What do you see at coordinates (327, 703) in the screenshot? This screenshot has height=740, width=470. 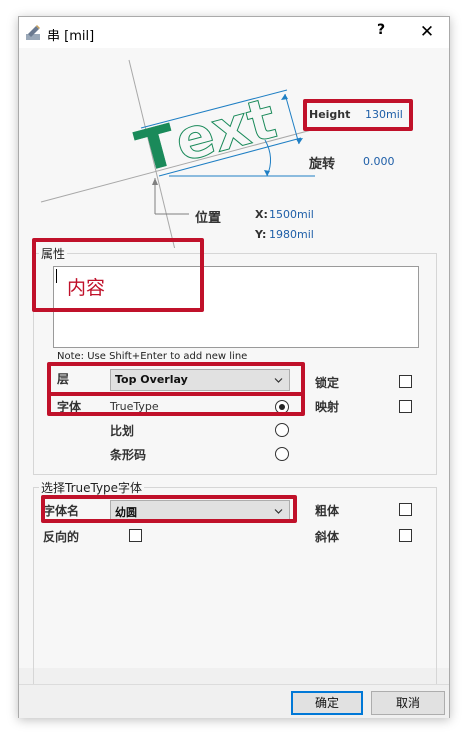 I see `ok-button: 确定` at bounding box center [327, 703].